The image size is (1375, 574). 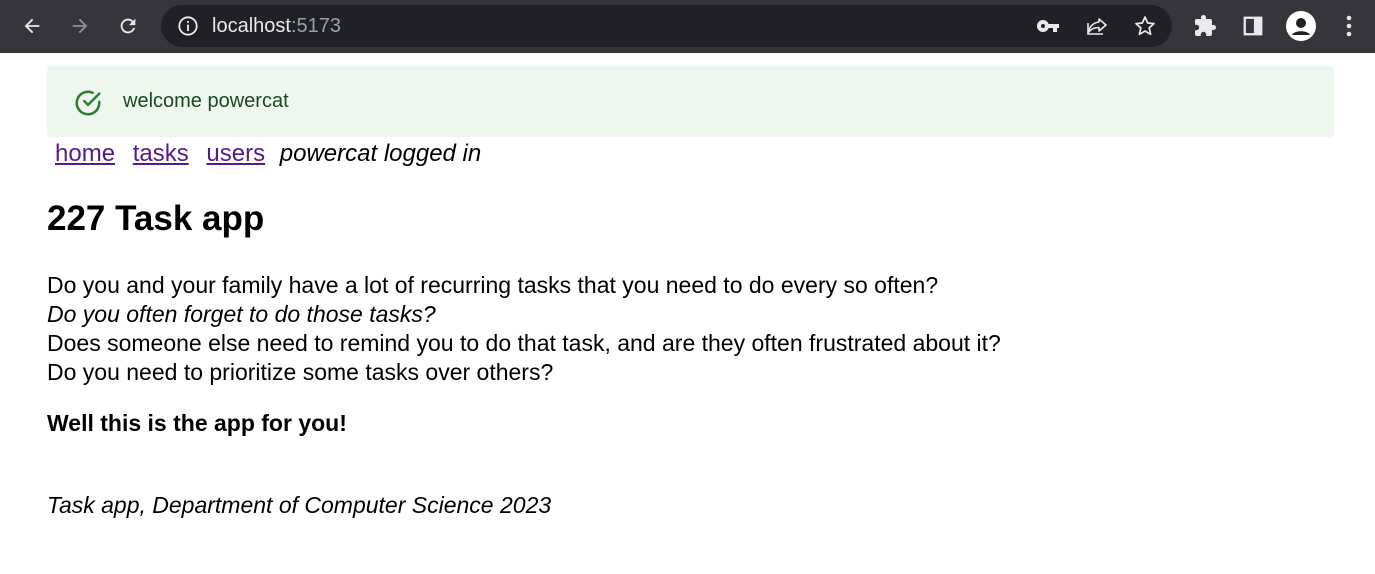 I want to click on forward-button, so click(x=80, y=26).